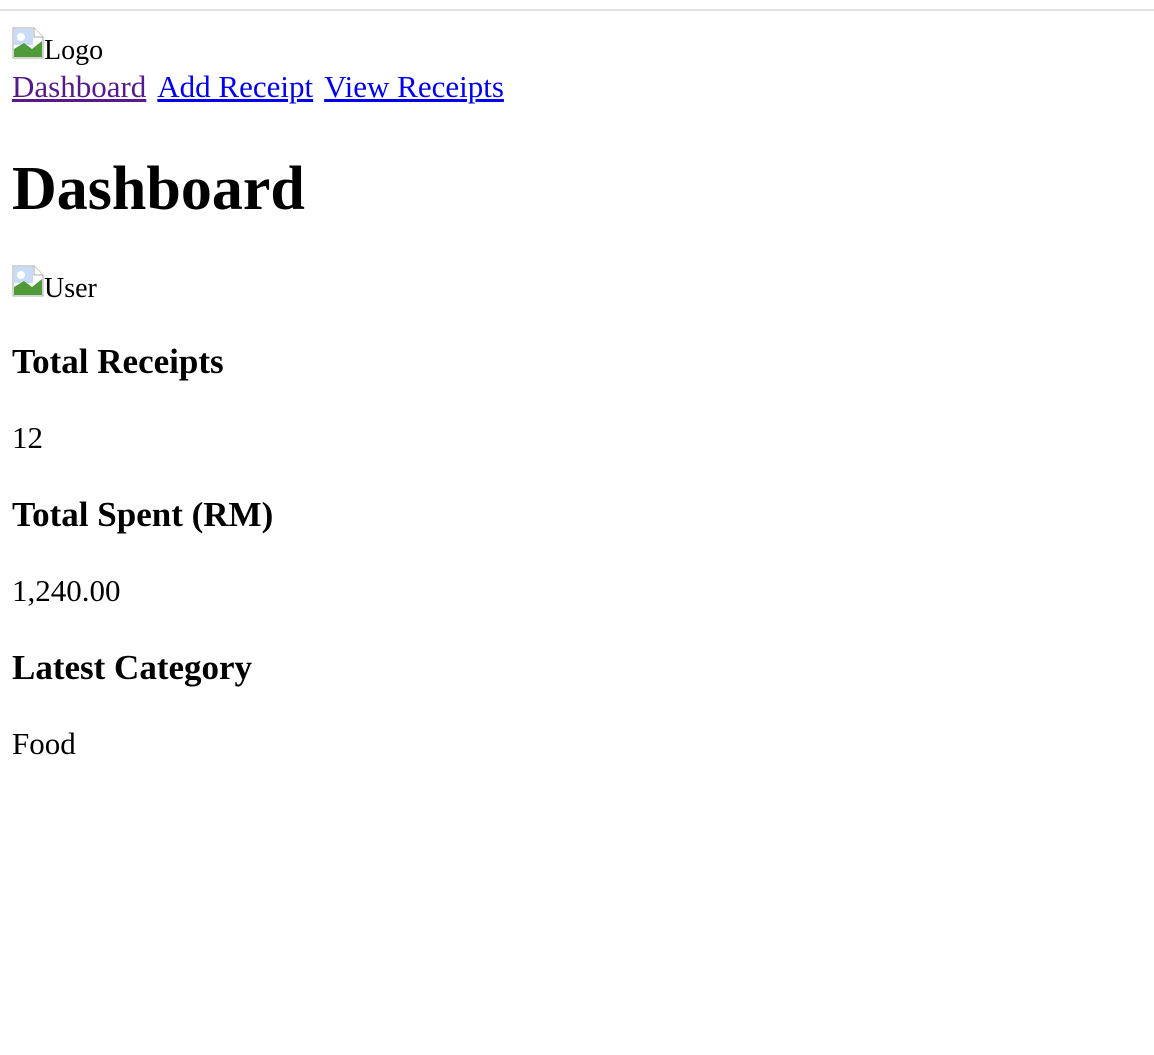  What do you see at coordinates (79, 86) in the screenshot?
I see `nav-link-dashboard: Dashboard` at bounding box center [79, 86].